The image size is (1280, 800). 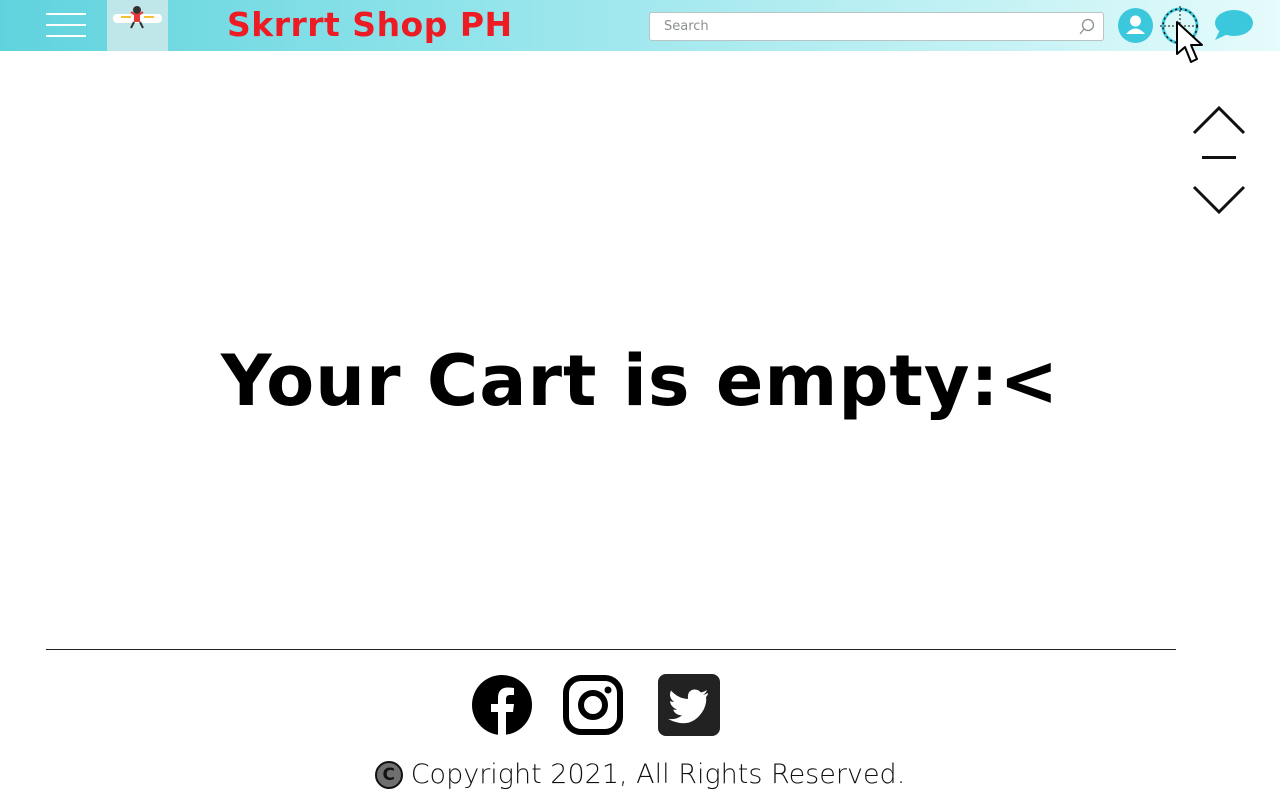 I want to click on user-icon, so click(x=1135, y=24).